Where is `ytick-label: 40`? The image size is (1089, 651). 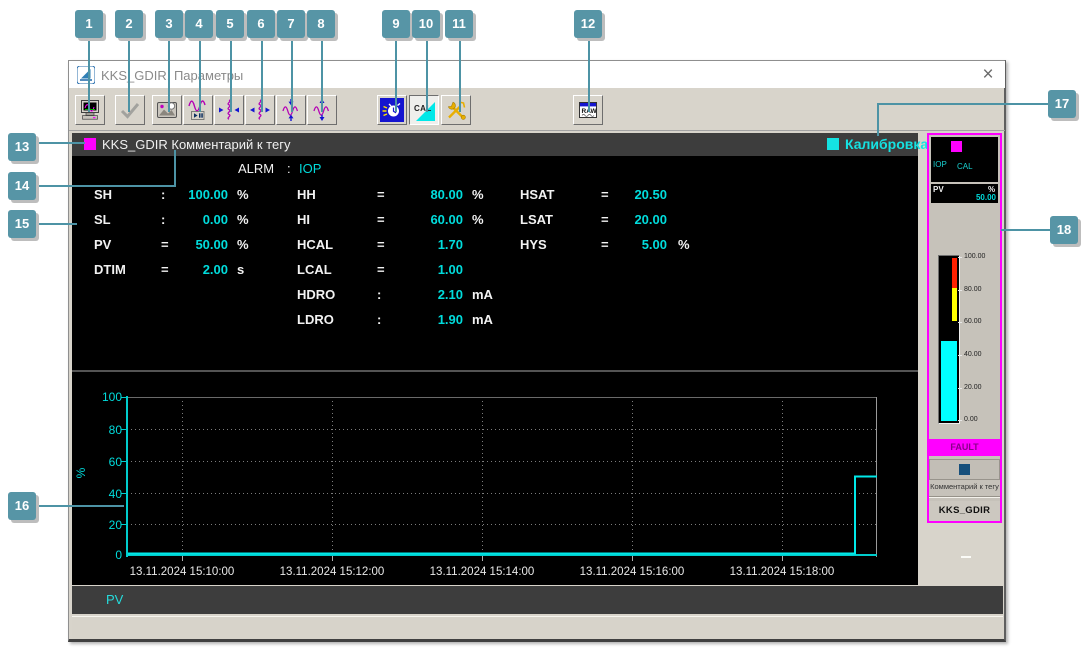 ytick-label: 40 is located at coordinates (115, 494).